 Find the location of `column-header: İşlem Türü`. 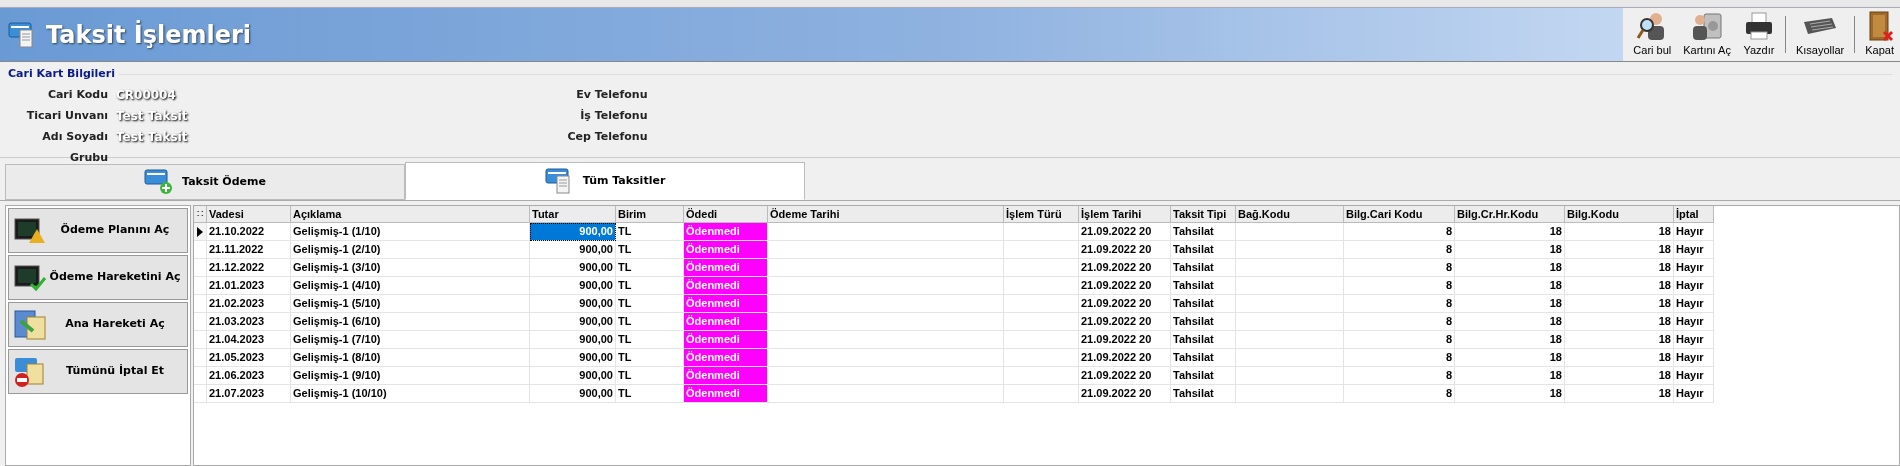

column-header: İşlem Türü is located at coordinates (1041, 214).